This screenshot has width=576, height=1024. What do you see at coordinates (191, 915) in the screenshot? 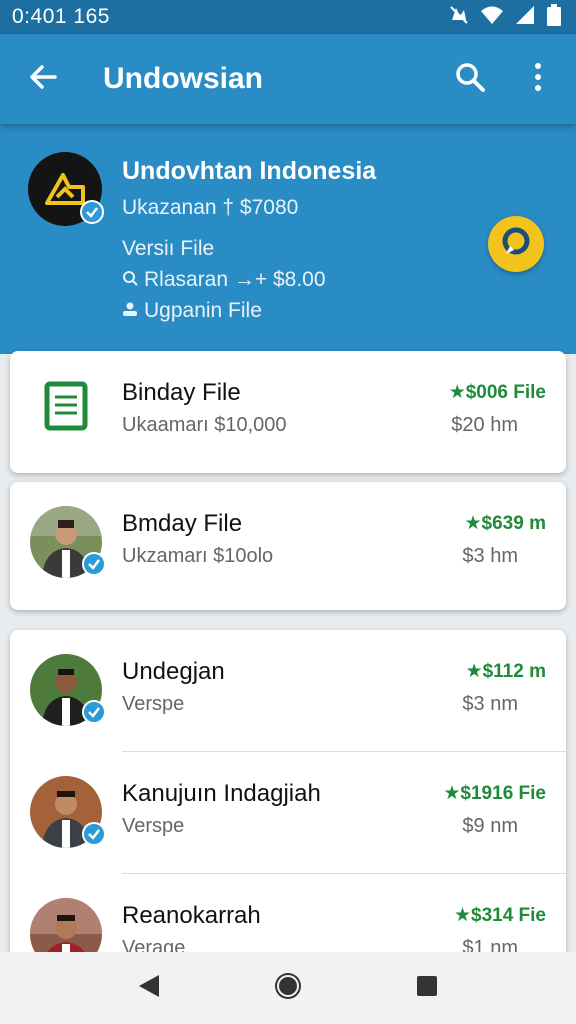
I see `item-title: Reanokarrah` at bounding box center [191, 915].